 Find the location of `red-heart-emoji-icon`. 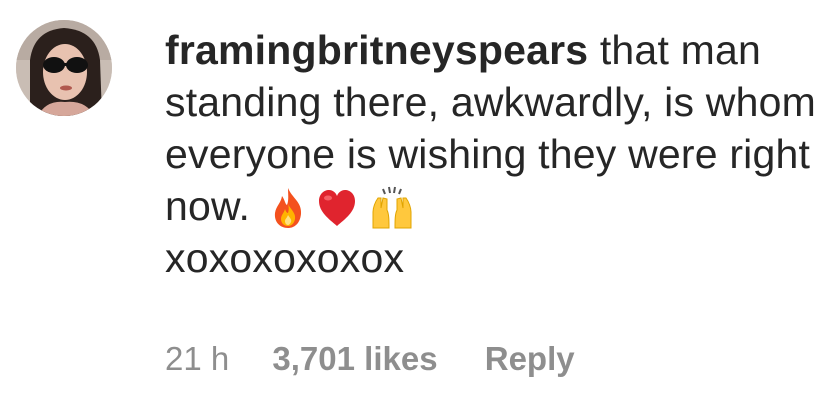

red-heart-emoji-icon is located at coordinates (337, 208).